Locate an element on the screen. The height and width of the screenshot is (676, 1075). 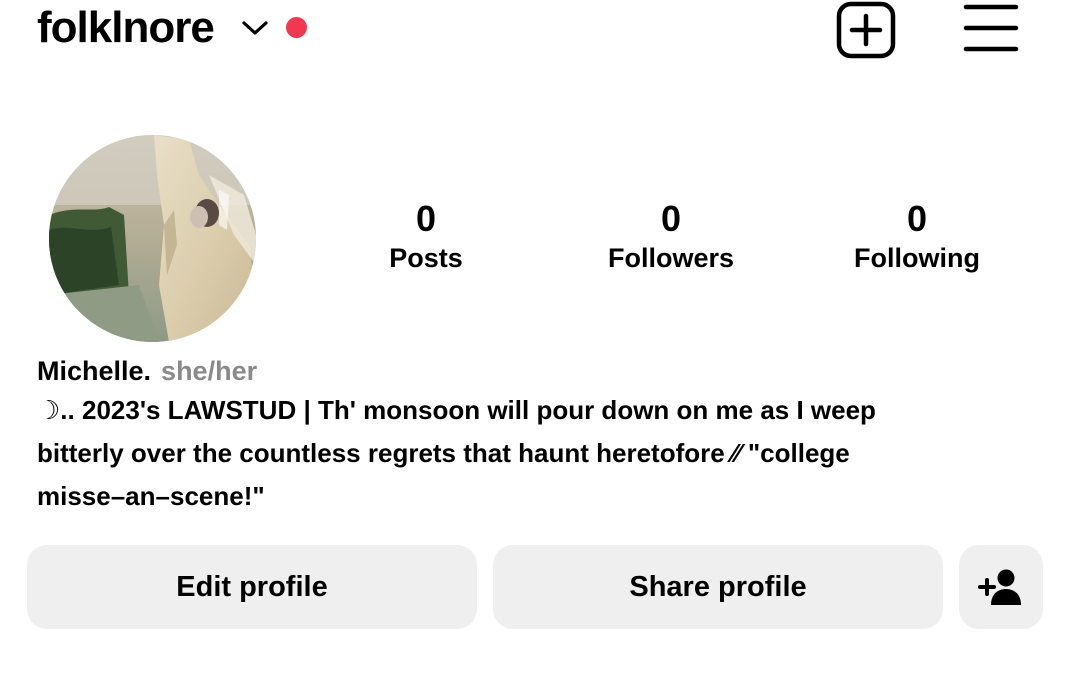
posts-count: 0 is located at coordinates (426, 218).